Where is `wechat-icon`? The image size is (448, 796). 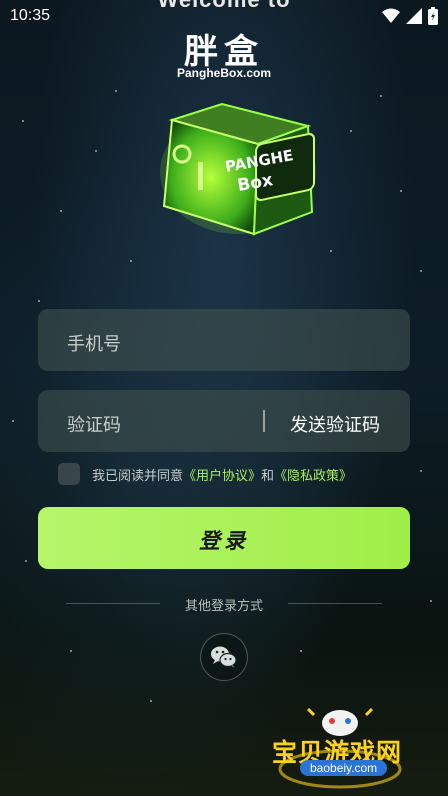
wechat-icon is located at coordinates (224, 657).